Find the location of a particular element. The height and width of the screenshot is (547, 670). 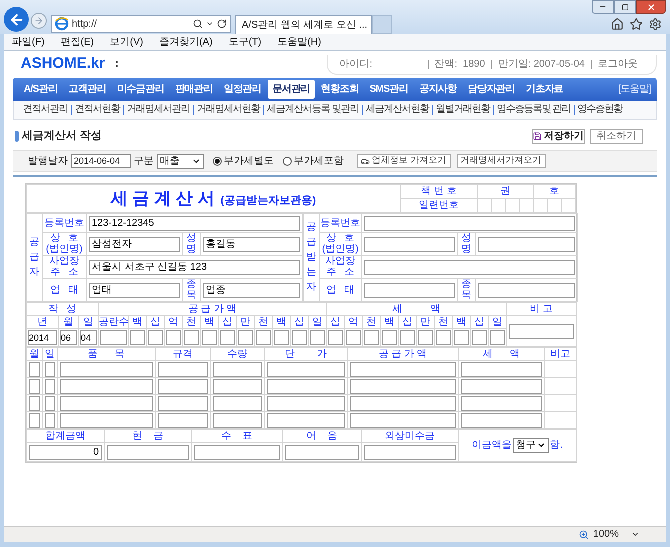

nav-tab: 미수금관리 is located at coordinates (141, 89).